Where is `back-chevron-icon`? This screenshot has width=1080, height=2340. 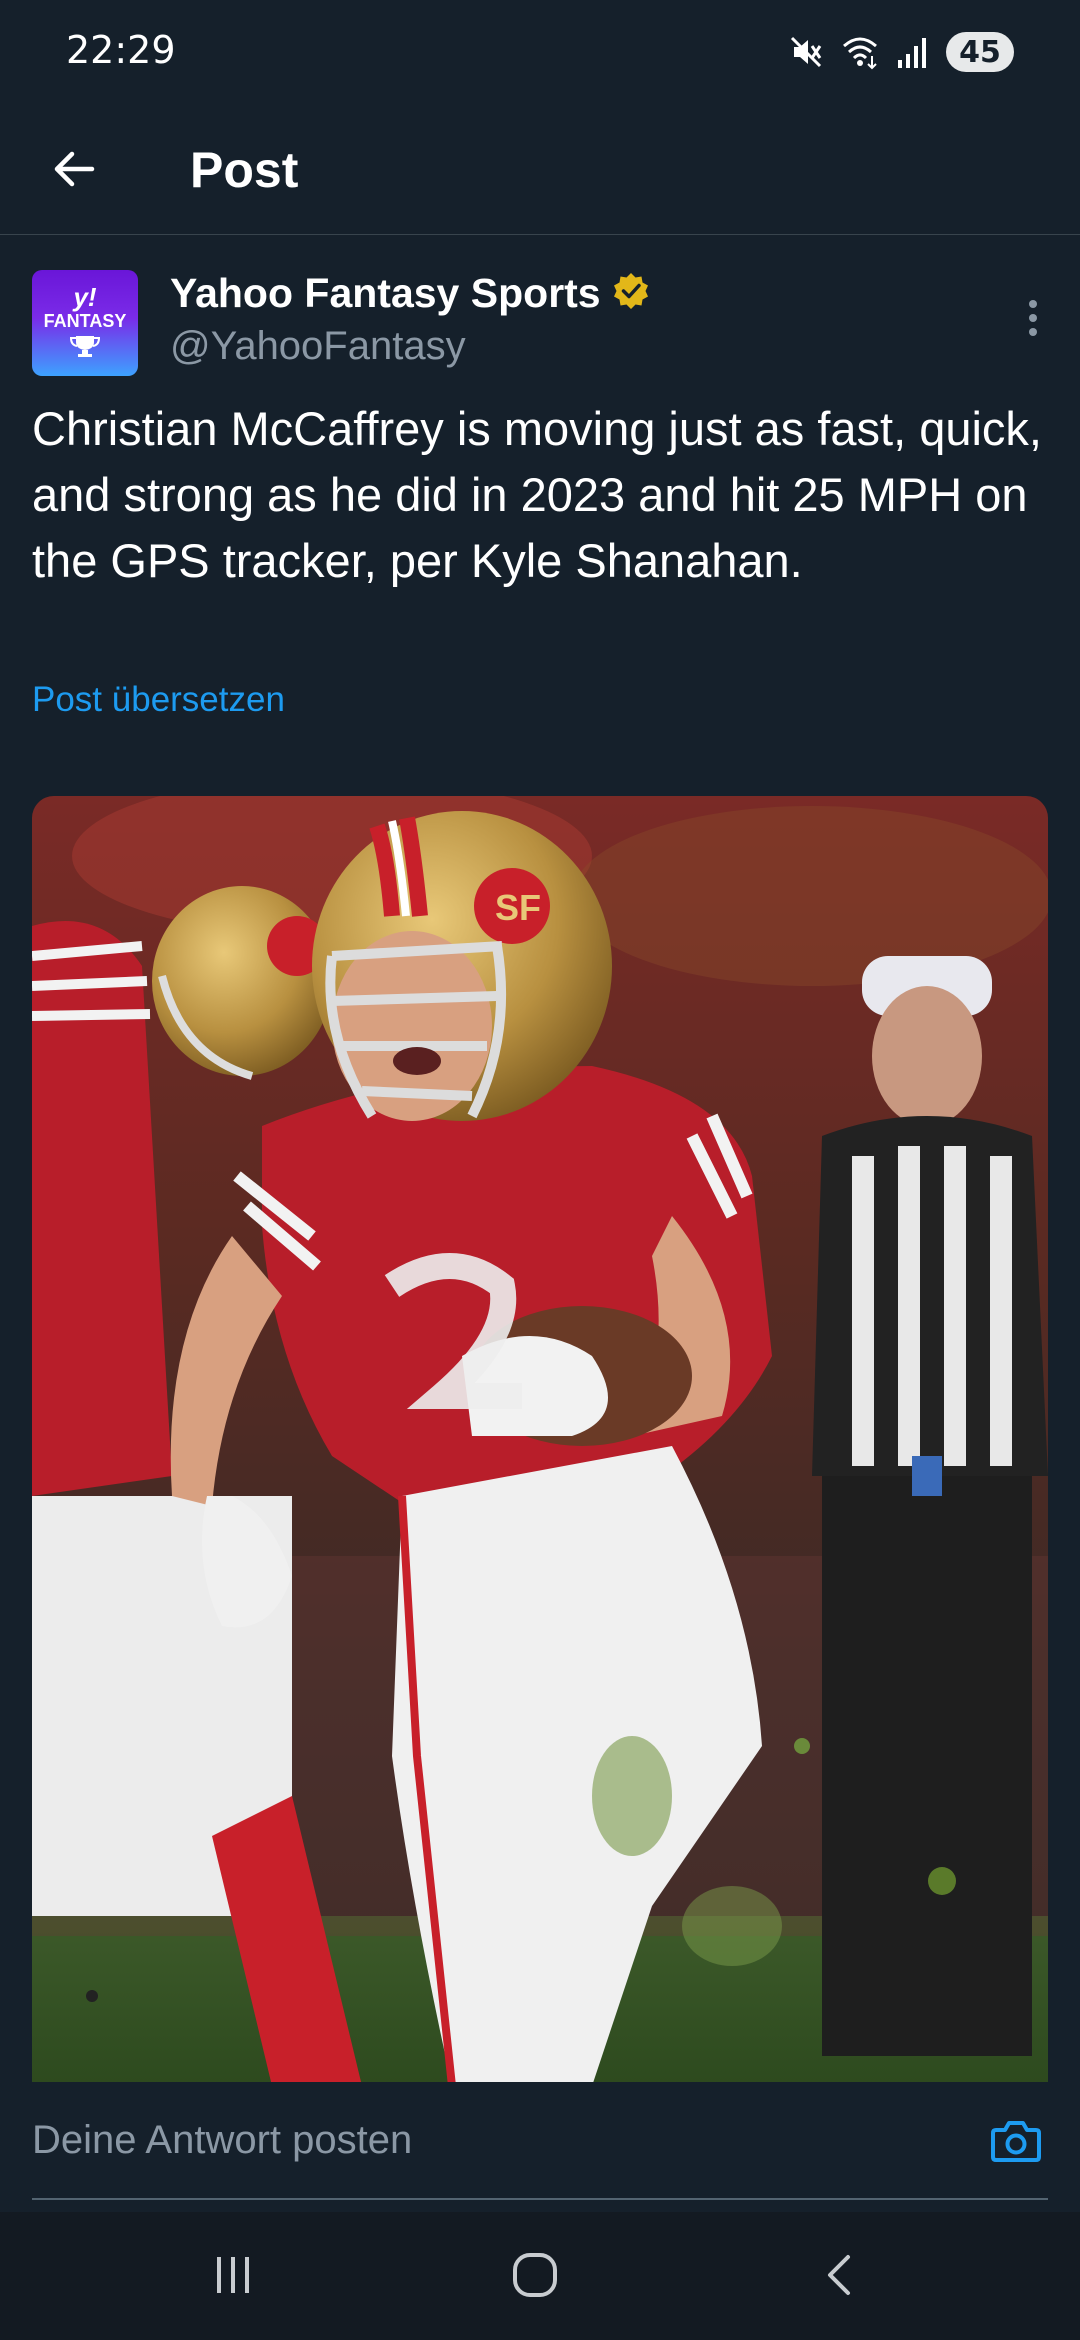
back-chevron-icon is located at coordinates (840, 2277).